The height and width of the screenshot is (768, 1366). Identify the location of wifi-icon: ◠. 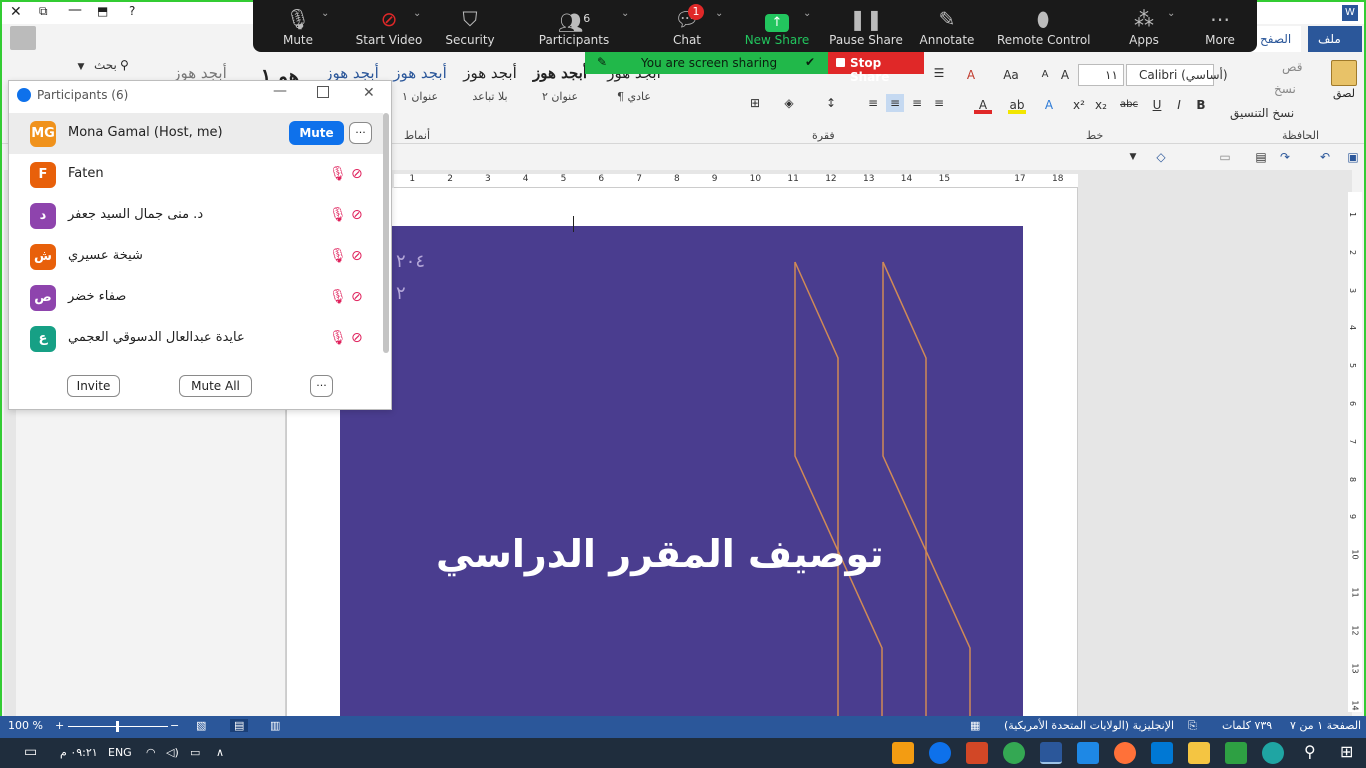
(151, 752).